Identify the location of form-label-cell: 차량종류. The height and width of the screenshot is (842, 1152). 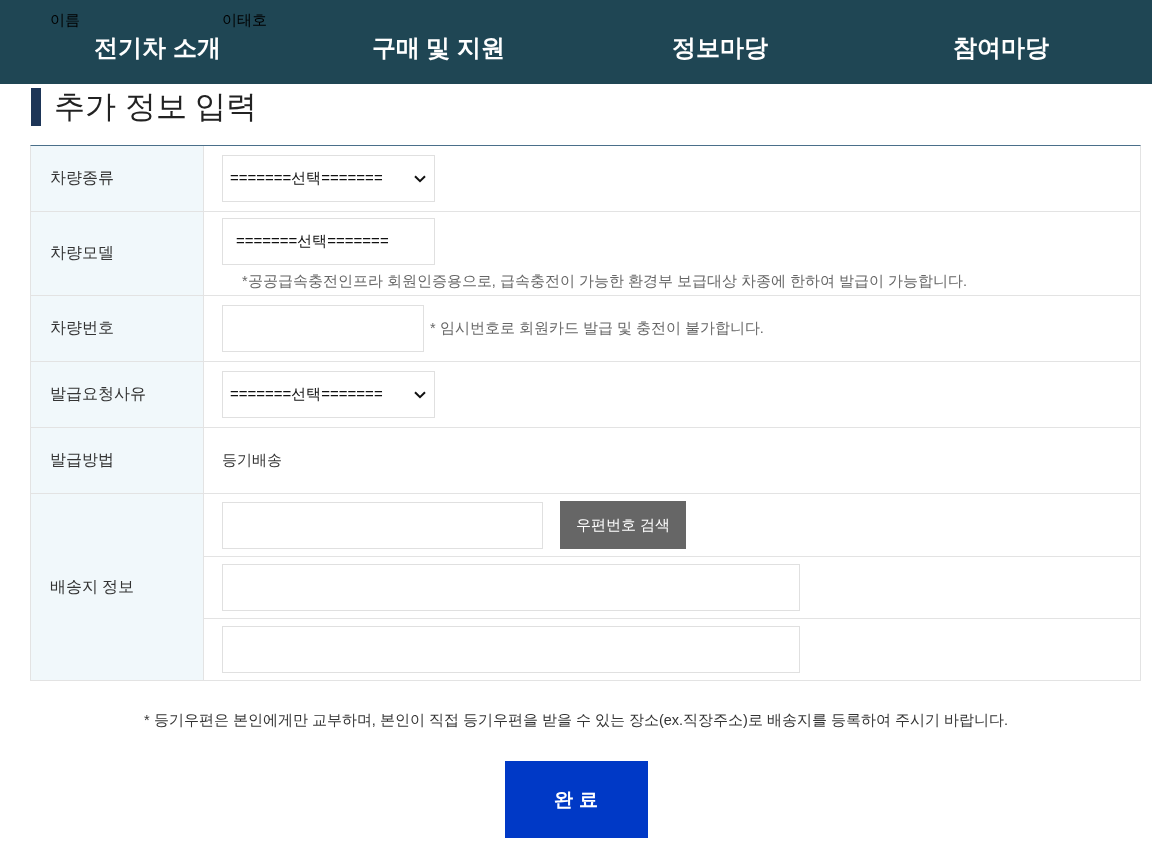
(117, 178).